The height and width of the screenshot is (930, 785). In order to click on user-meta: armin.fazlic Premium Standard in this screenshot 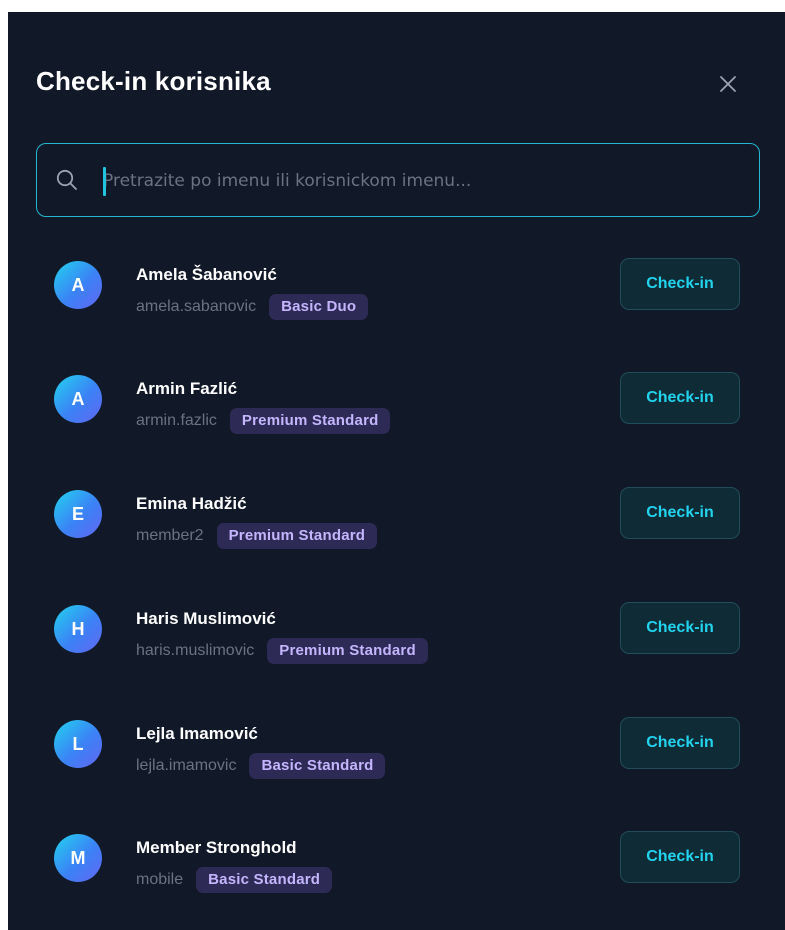, I will do `click(263, 421)`.